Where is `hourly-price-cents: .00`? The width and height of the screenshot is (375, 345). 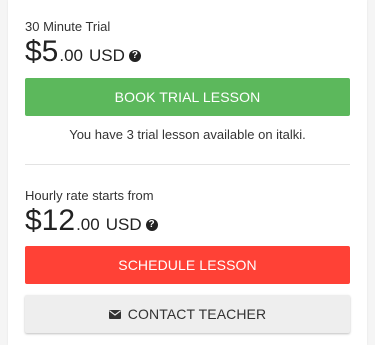 hourly-price-cents: .00 is located at coordinates (88, 224).